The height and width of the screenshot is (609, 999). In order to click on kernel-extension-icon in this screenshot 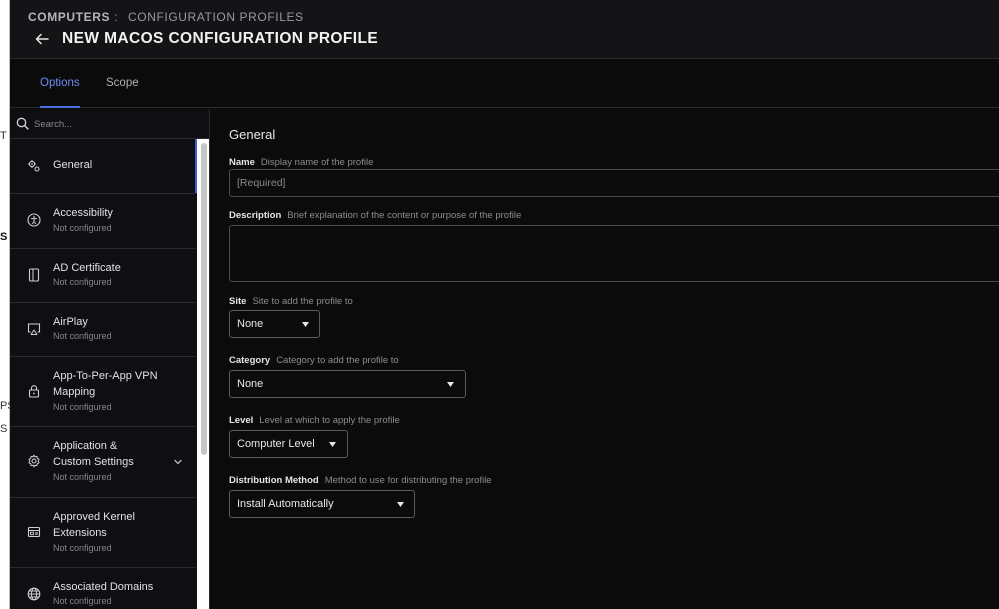, I will do `click(34, 532)`.